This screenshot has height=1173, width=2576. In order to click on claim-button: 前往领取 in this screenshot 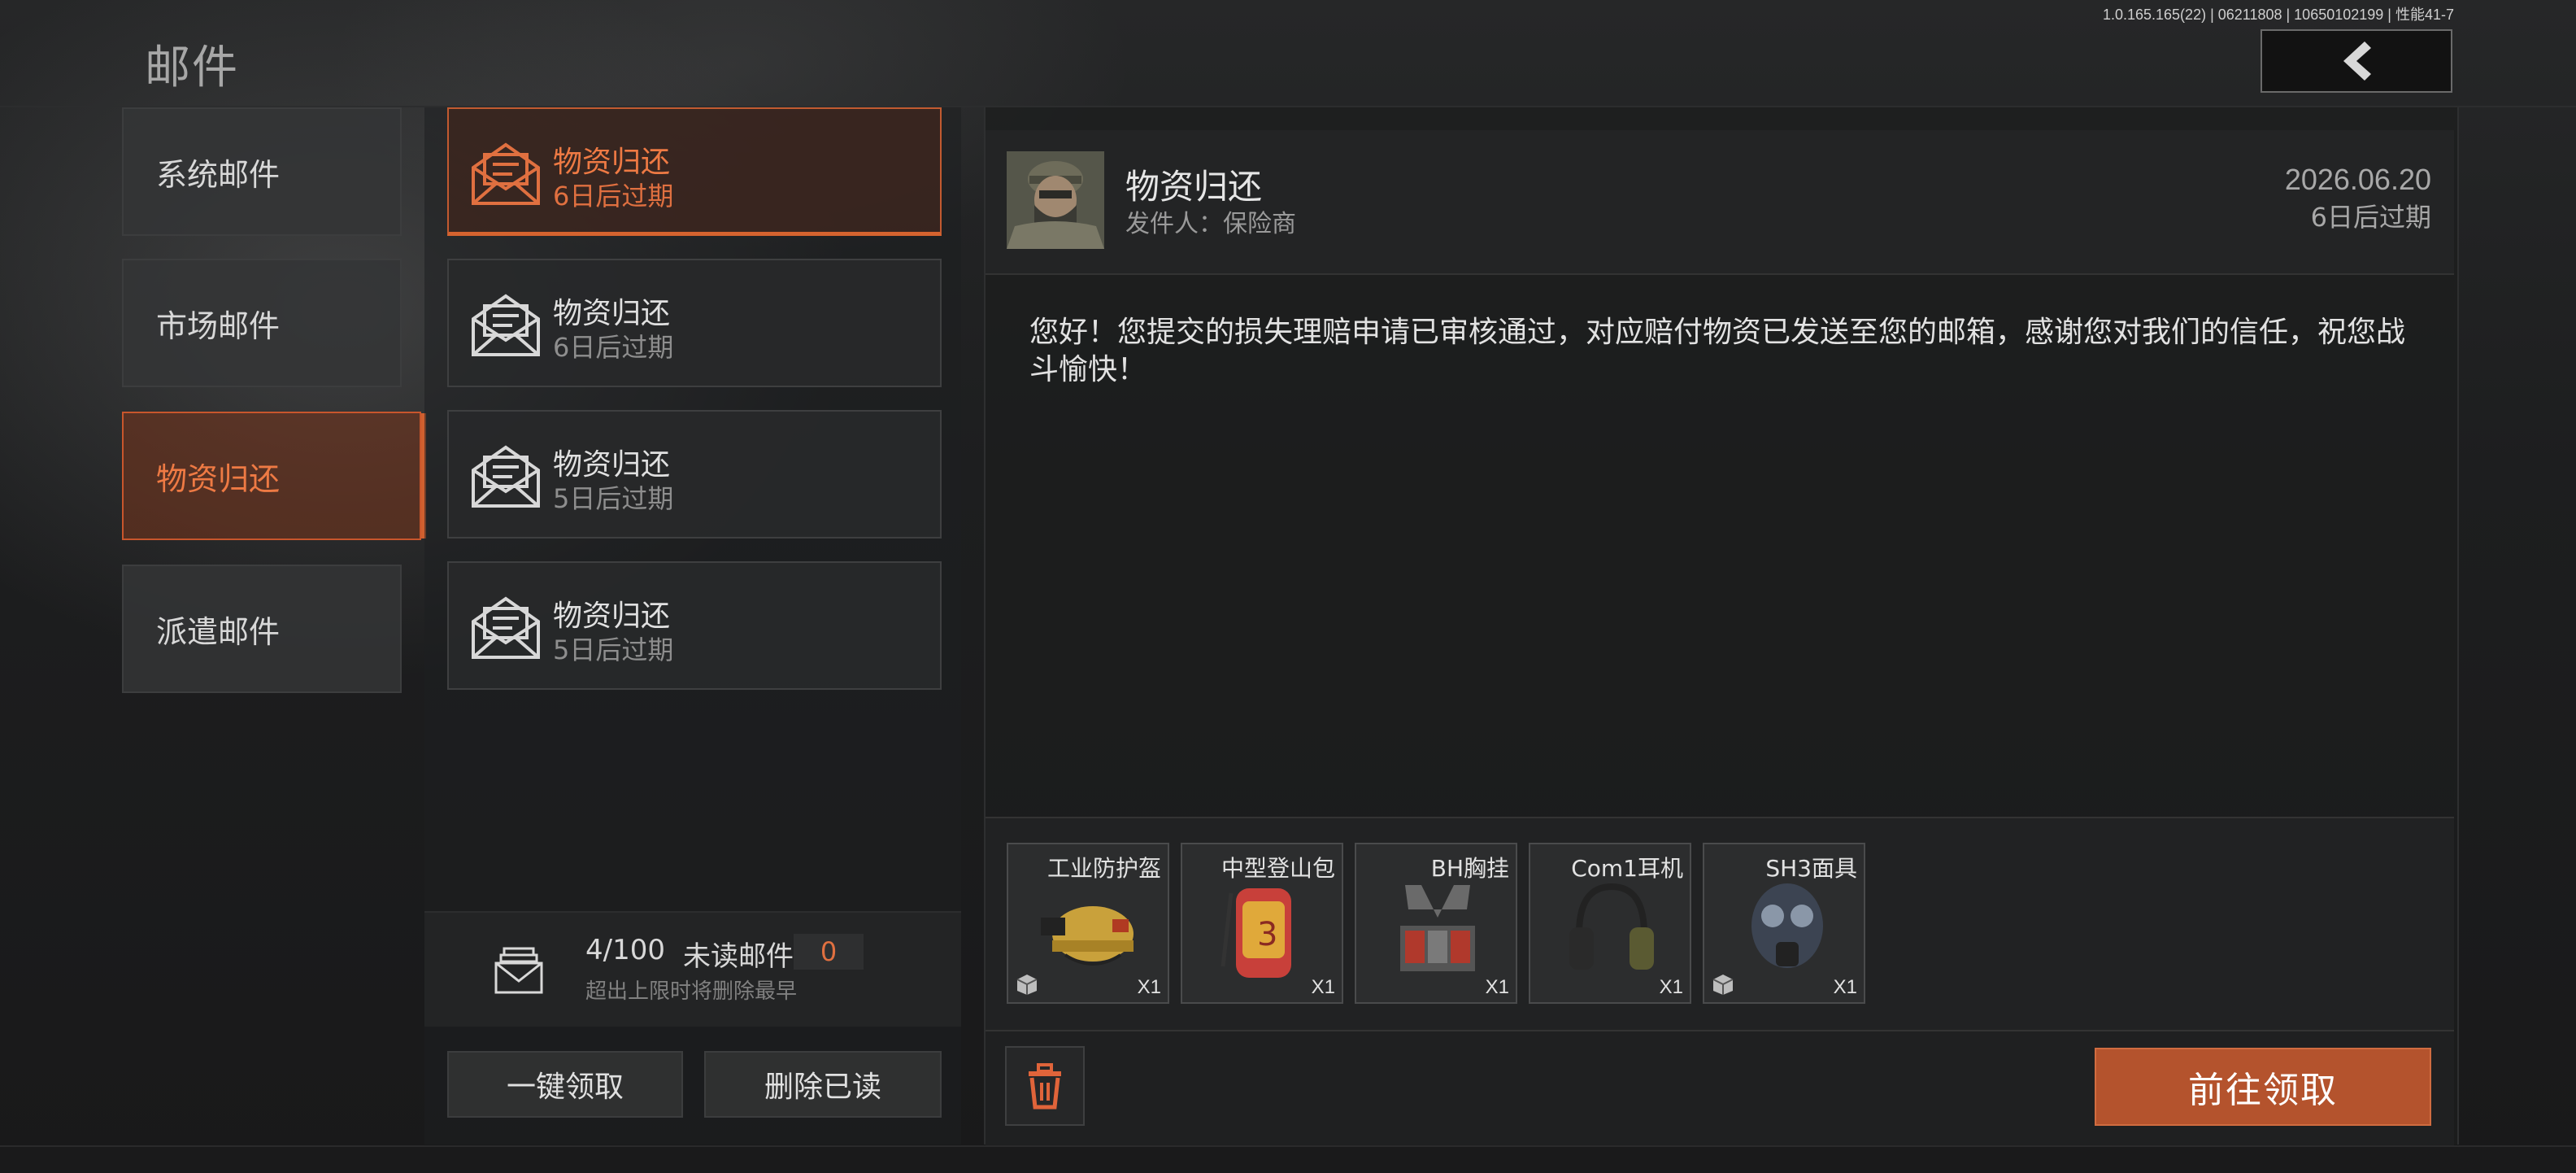, I will do `click(2263, 1087)`.